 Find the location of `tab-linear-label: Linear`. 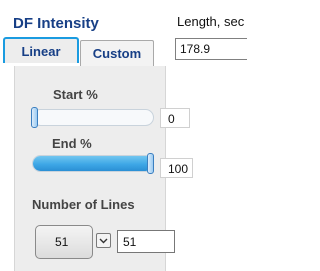

tab-linear-label: Linear is located at coordinates (41, 51).